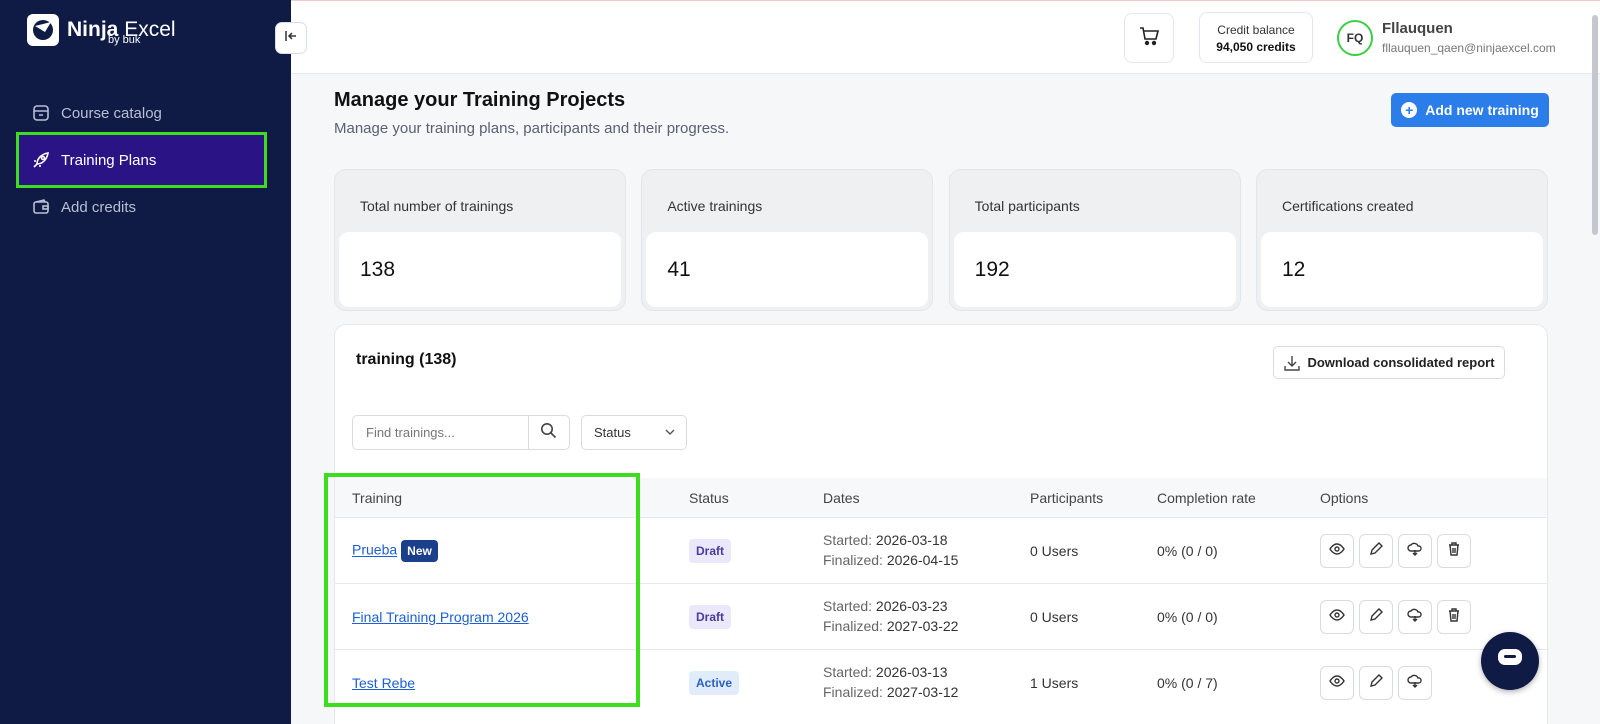 This screenshot has height=724, width=1600. I want to click on finalized-date: 2027-03-12, so click(922, 692).